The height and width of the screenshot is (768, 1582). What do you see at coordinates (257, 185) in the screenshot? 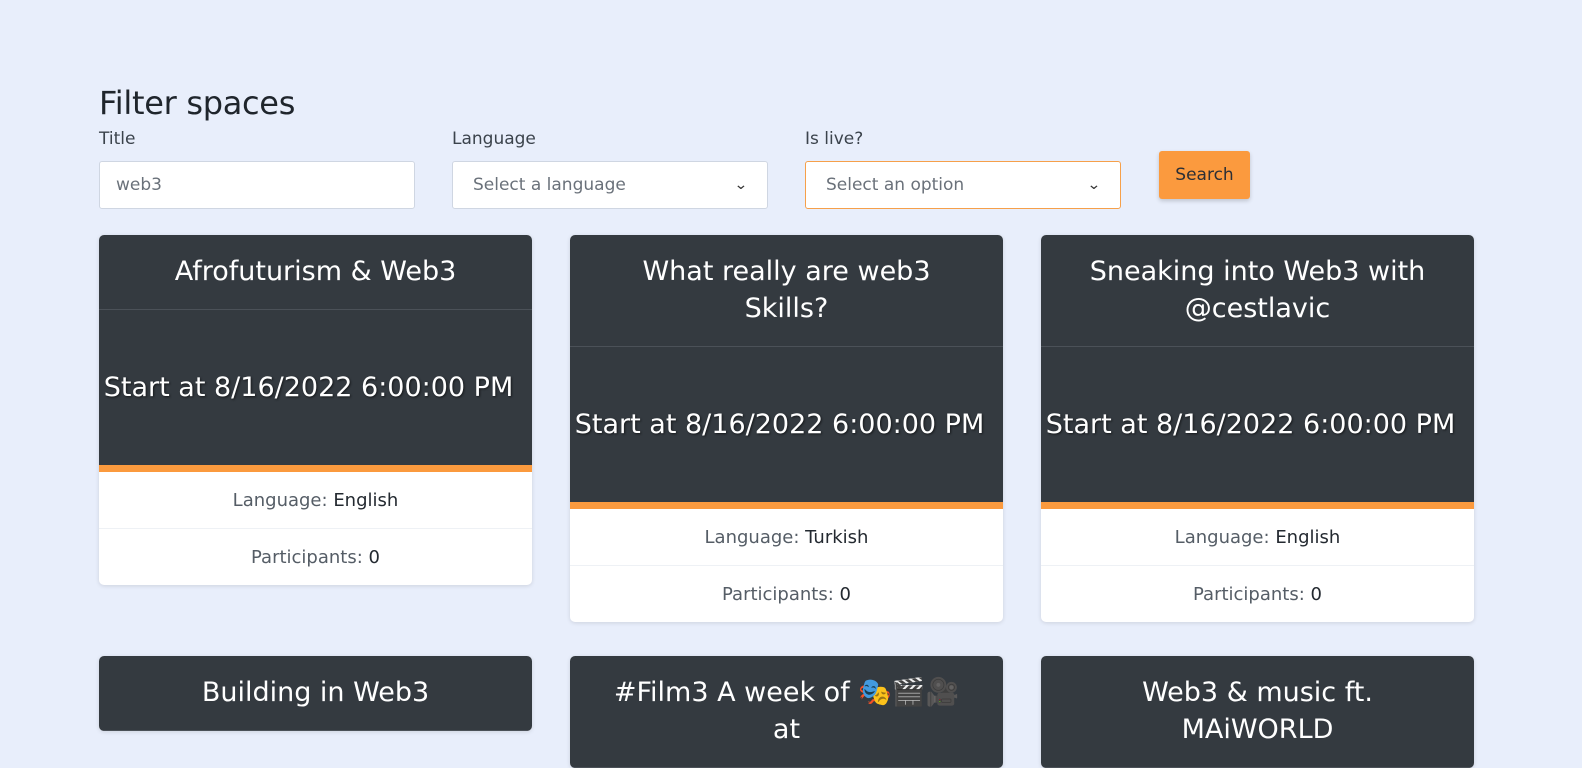
I see `title-input: web3` at bounding box center [257, 185].